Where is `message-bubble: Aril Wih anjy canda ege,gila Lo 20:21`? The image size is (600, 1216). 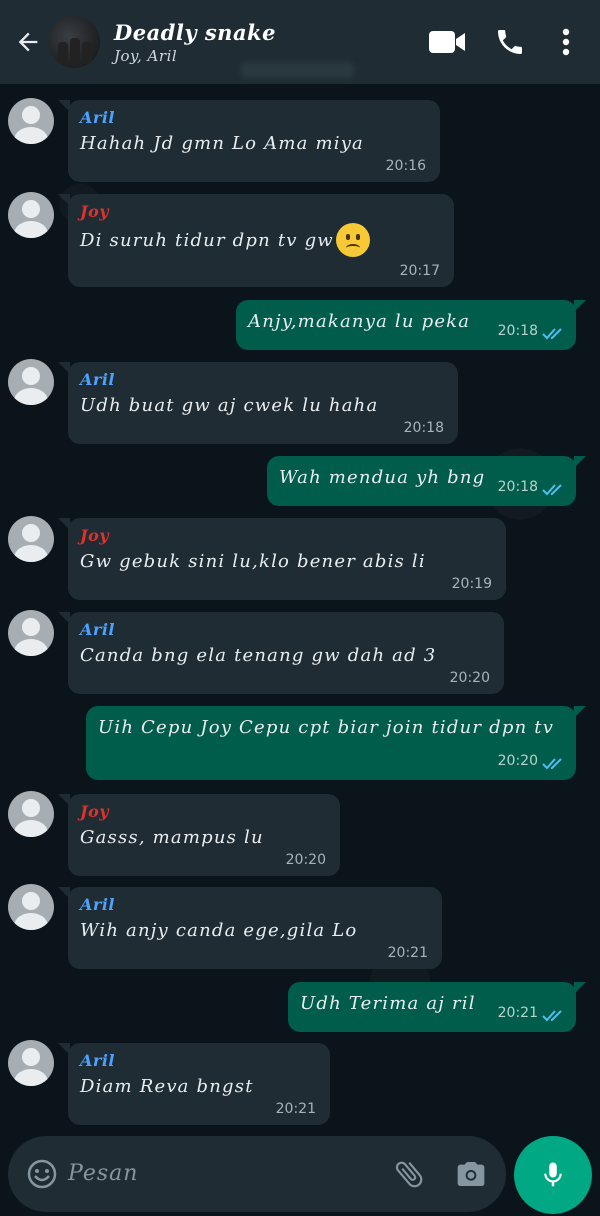 message-bubble: Aril Wih anjy canda ege,gila Lo 20:21 is located at coordinates (250, 928).